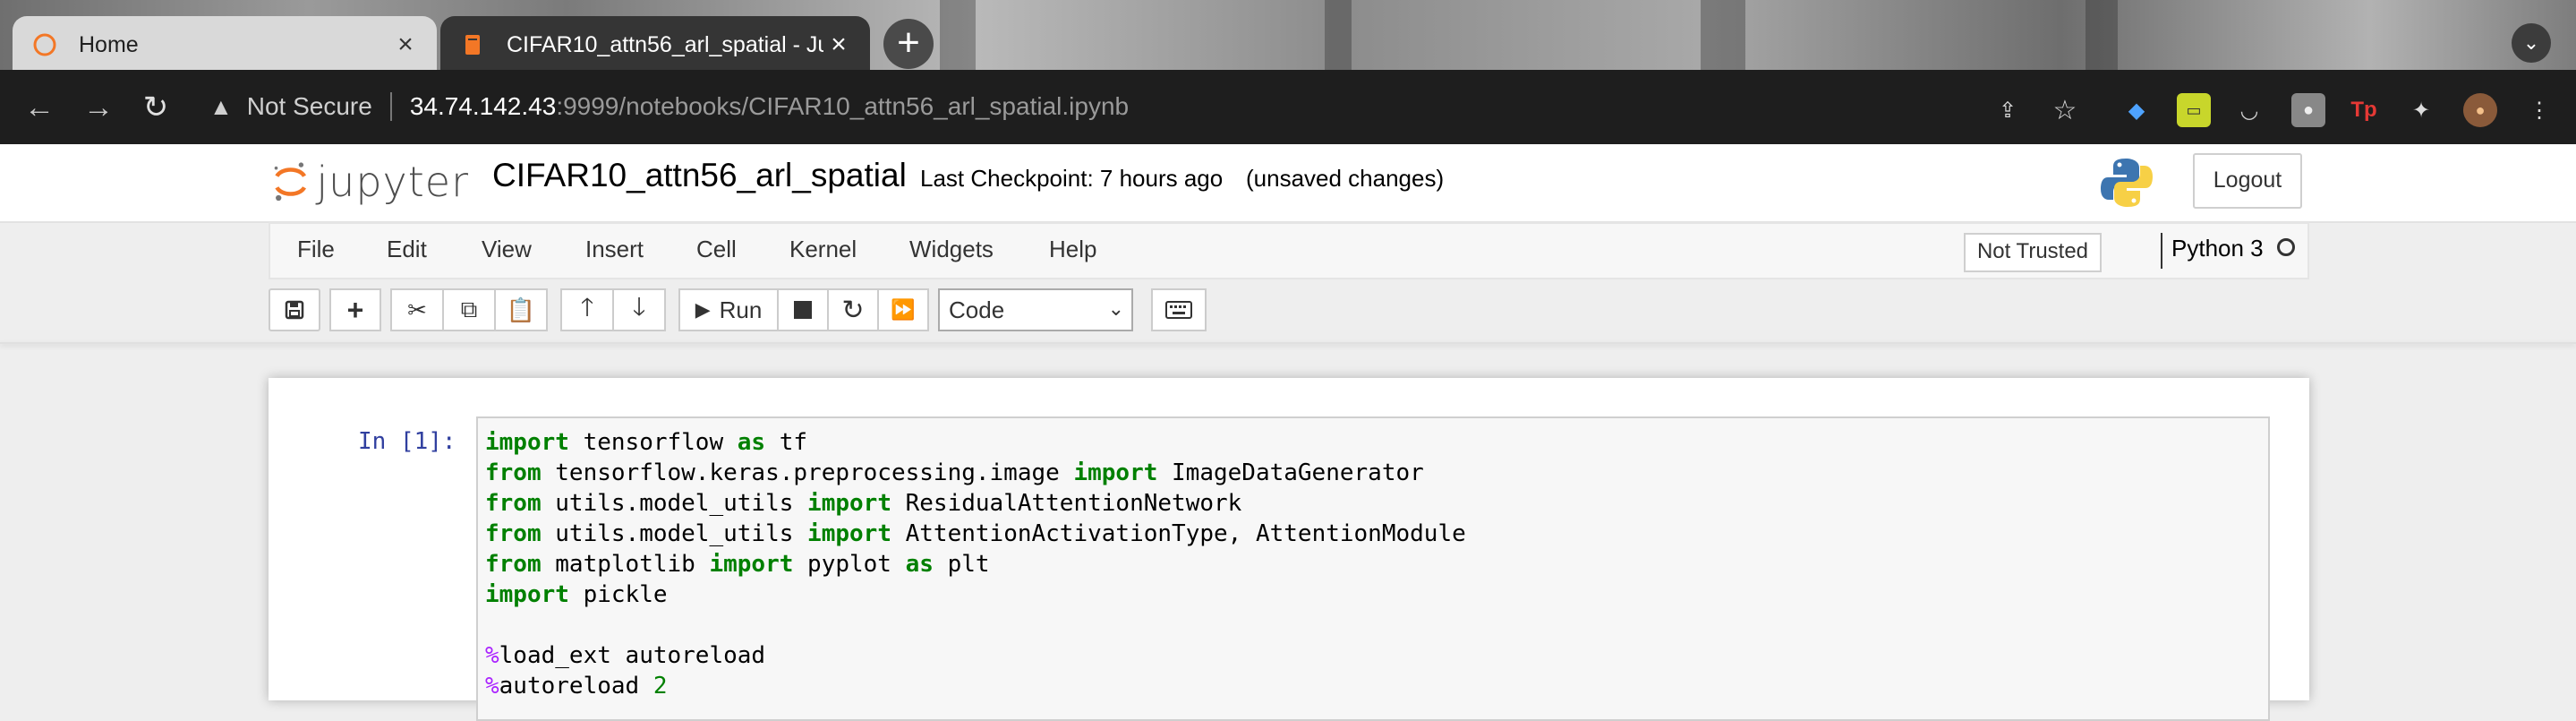  Describe the element at coordinates (309, 106) in the screenshot. I see `security-label: Not Secure` at that location.